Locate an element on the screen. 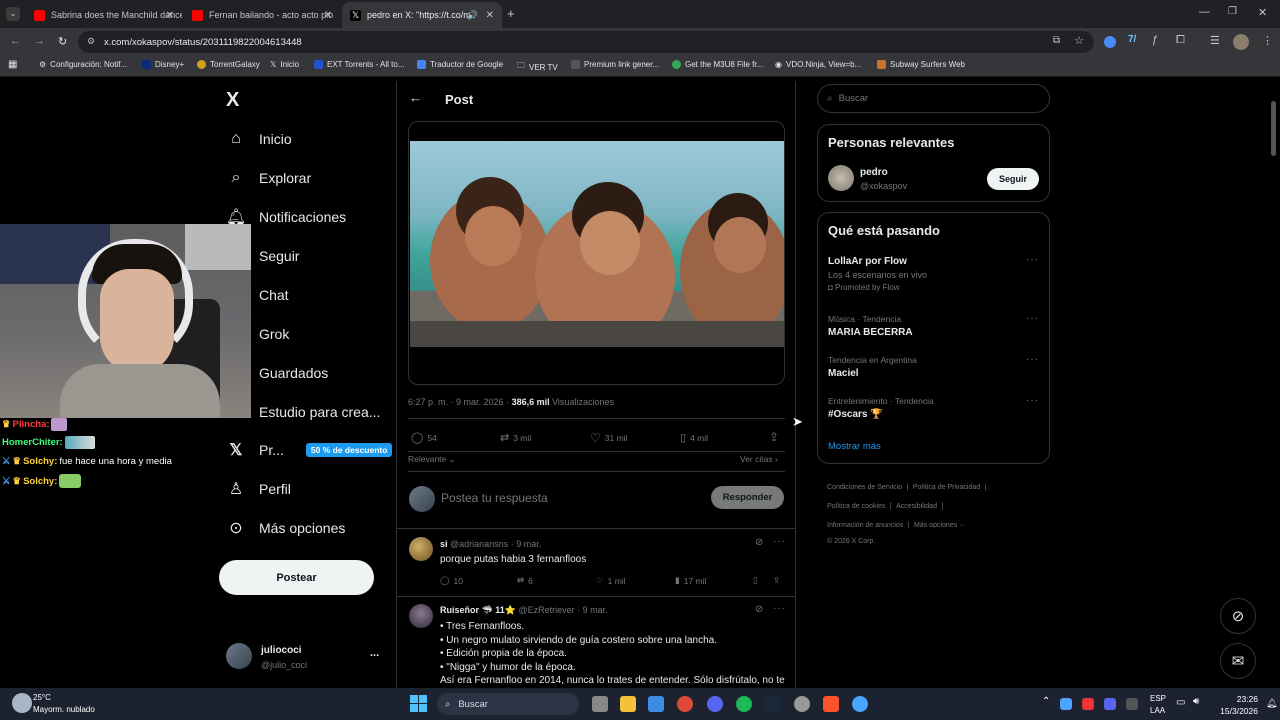  reply-count: ◯ 54 is located at coordinates (424, 437).